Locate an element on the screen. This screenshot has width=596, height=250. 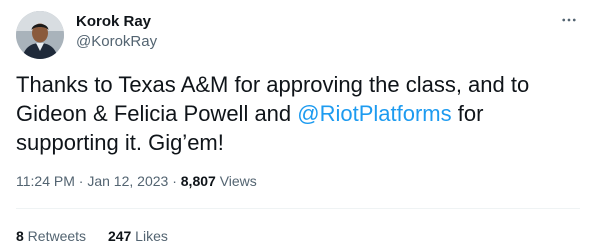
mention-link: @RiotPlatforms is located at coordinates (374, 113).